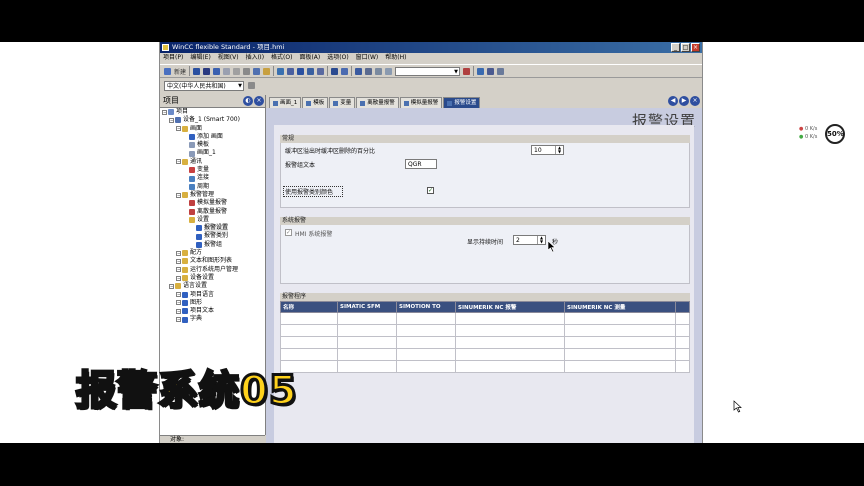 The image size is (864, 486). What do you see at coordinates (212, 145) in the screenshot?
I see `tree-item: 模板` at bounding box center [212, 145].